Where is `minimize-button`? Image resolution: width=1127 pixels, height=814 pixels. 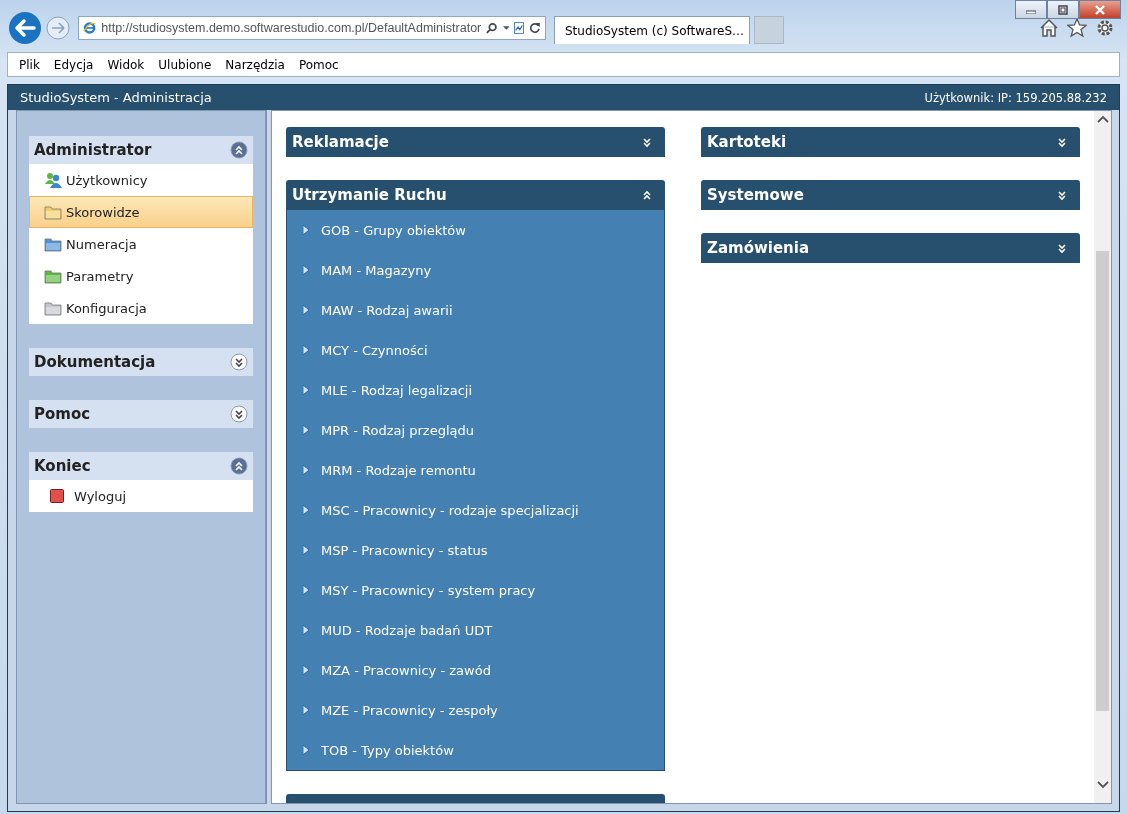
minimize-button is located at coordinates (1031, 9).